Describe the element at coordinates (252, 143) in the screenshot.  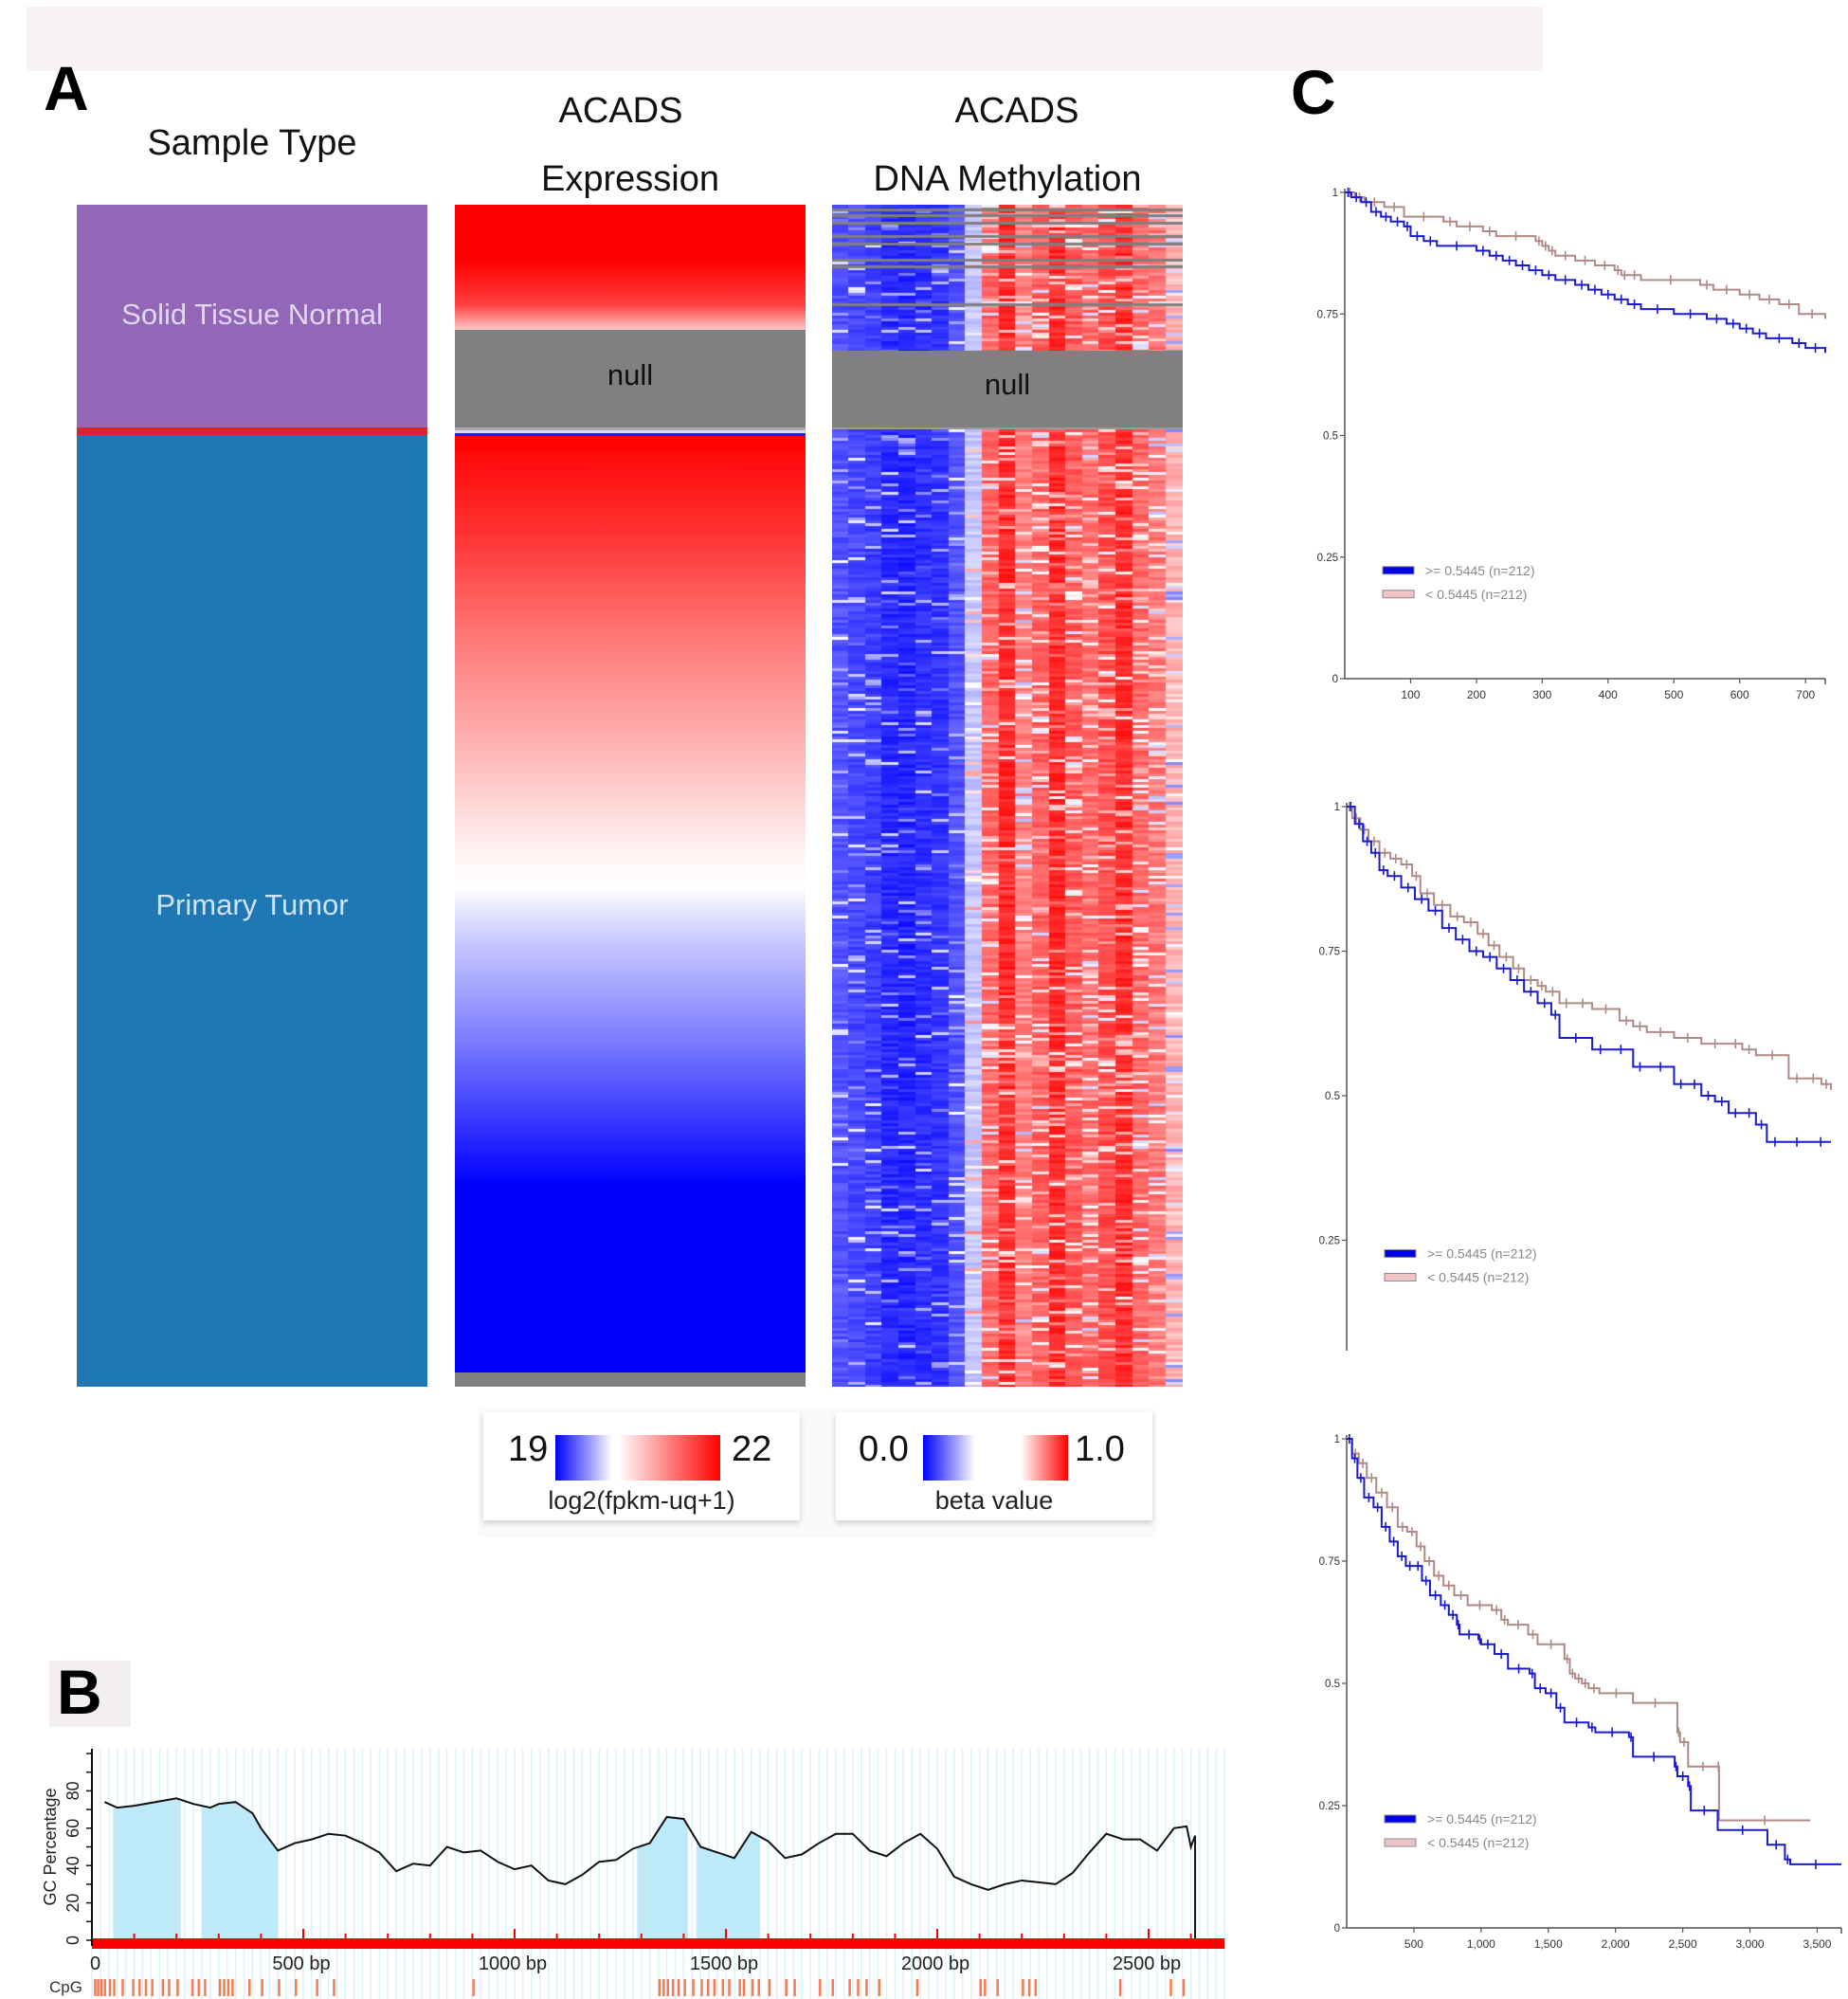
I see `sample-type-title: Sample Type` at that location.